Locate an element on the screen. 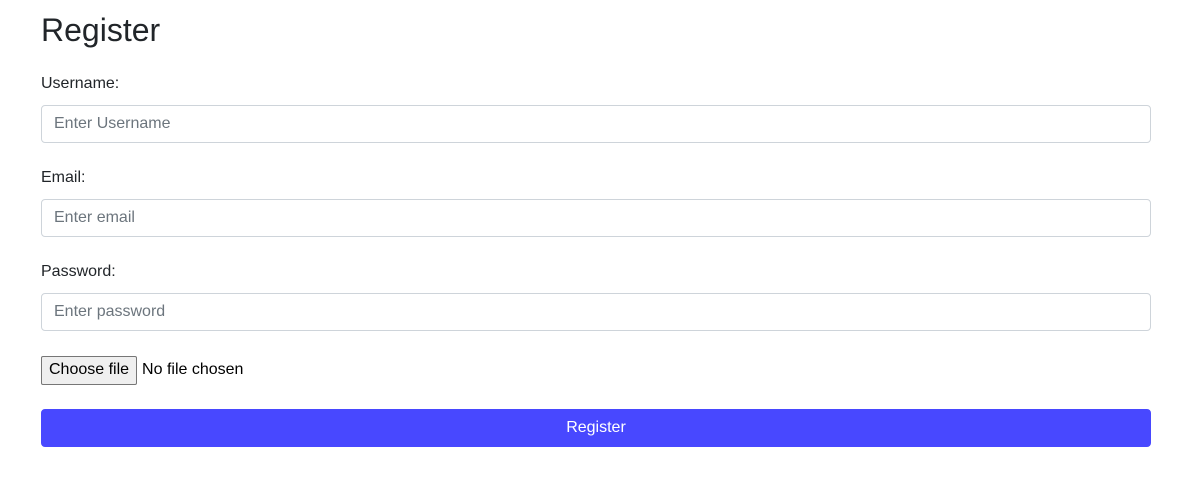  file-picker: Choose file No file chosen is located at coordinates (142, 370).